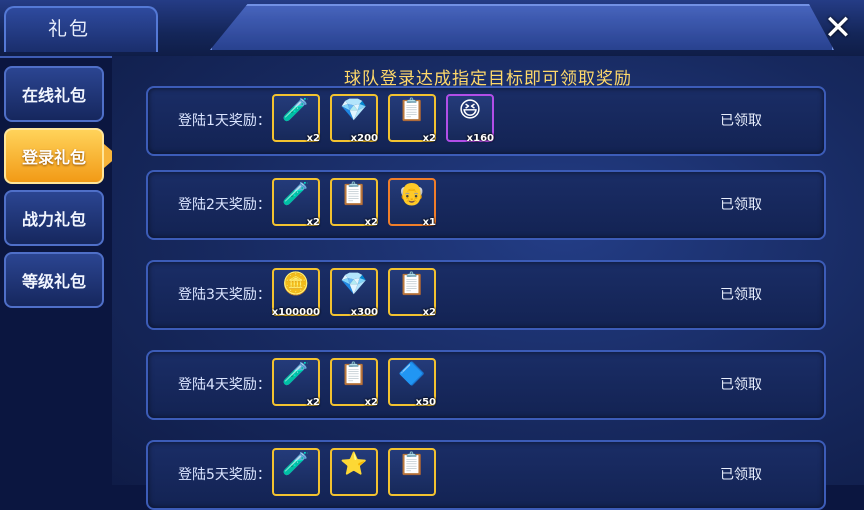  I want to click on reward-item: 💎 x300, so click(354, 293).